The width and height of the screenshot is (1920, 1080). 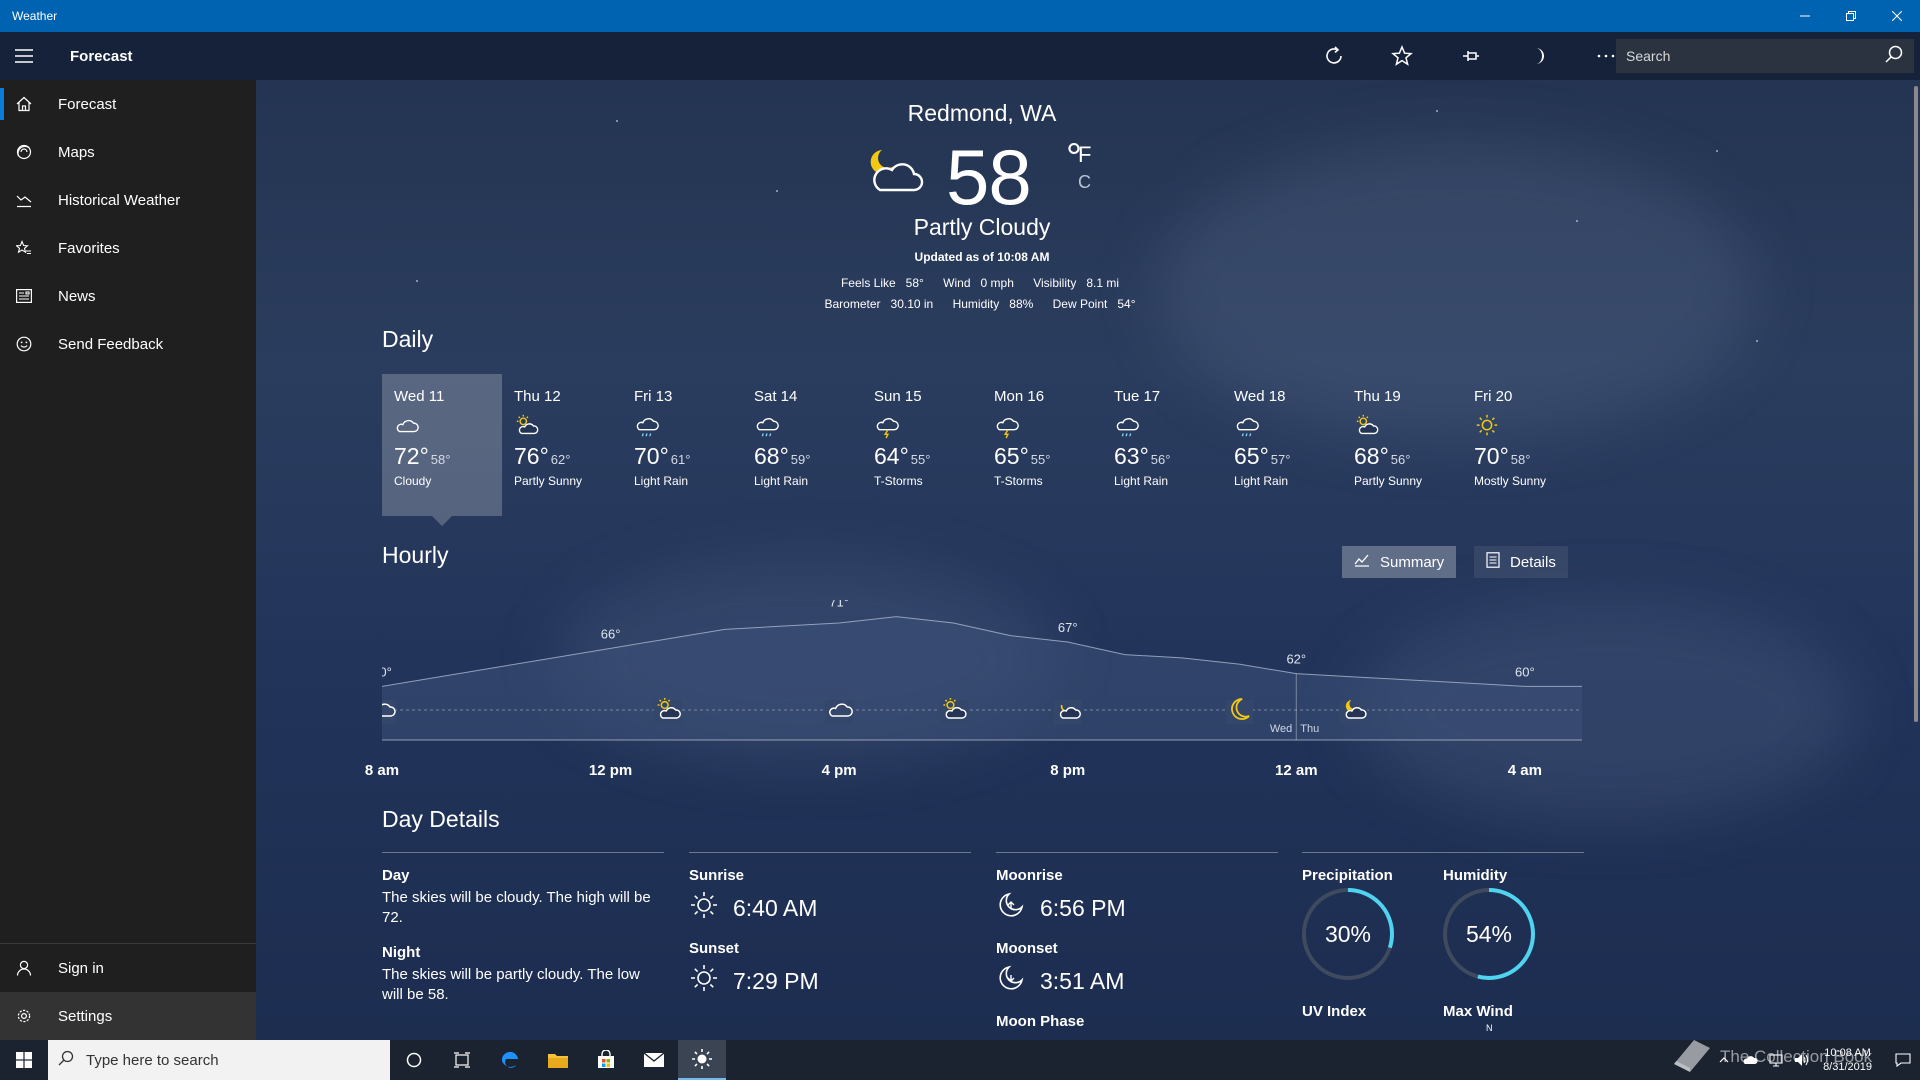 What do you see at coordinates (898, 396) in the screenshot?
I see `day-name: Sun 15` at bounding box center [898, 396].